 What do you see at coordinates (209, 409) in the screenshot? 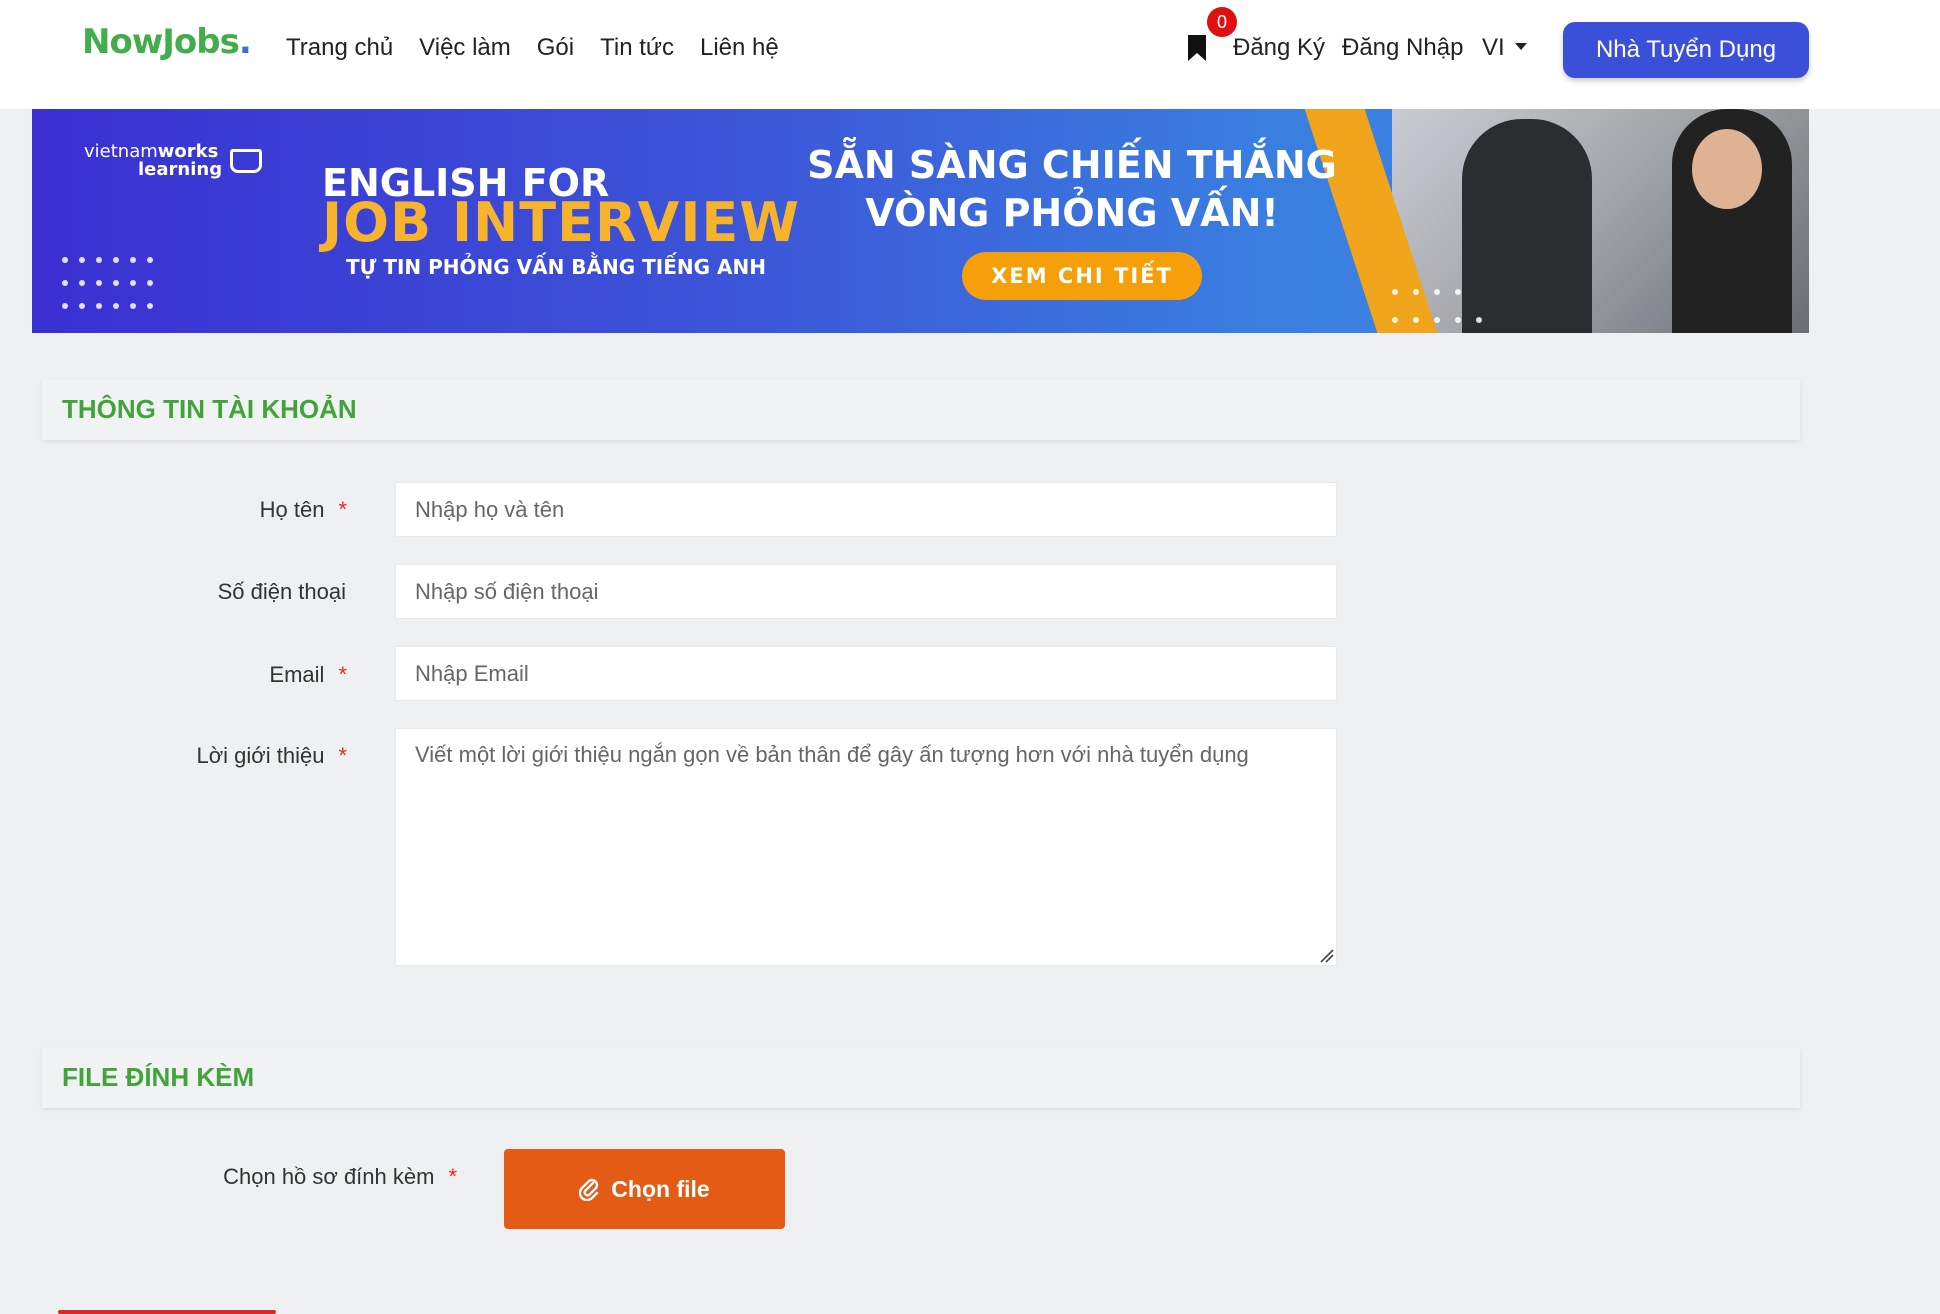
I see `account-section-title: THÔNG TIN TÀI KHOẢN` at bounding box center [209, 409].